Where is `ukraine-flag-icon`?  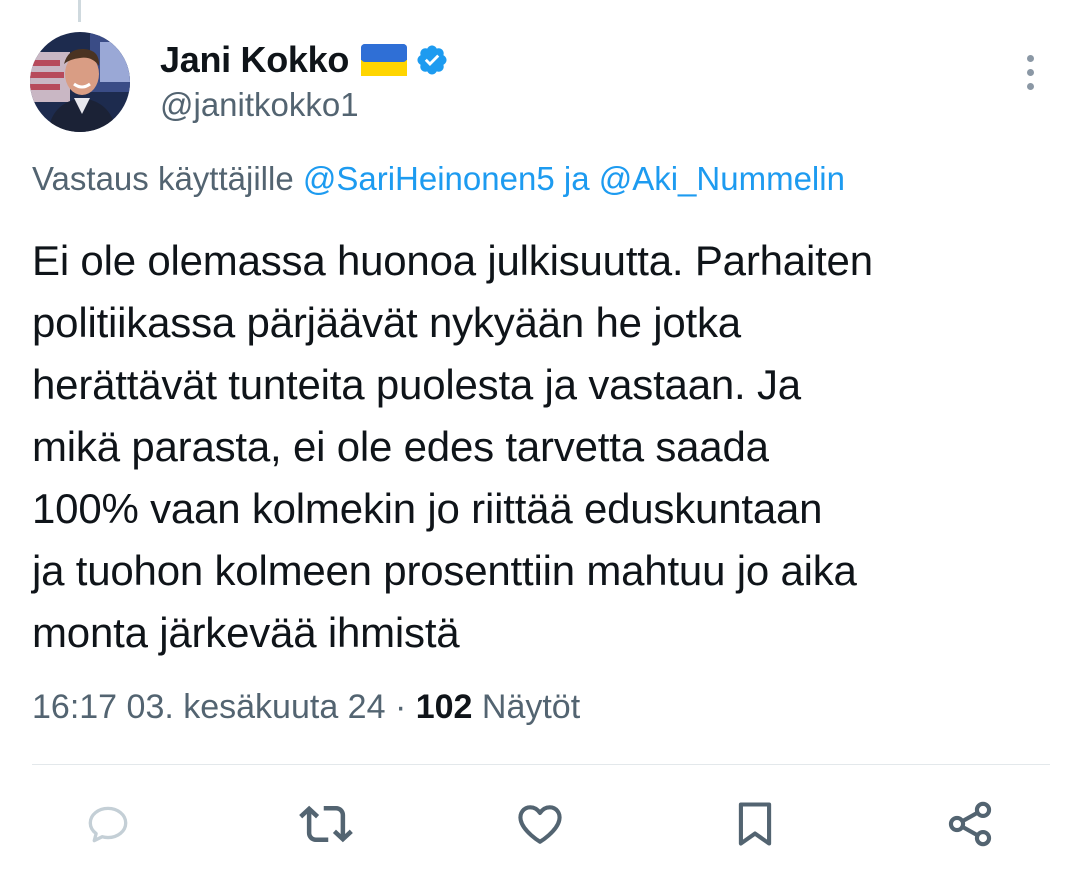 ukraine-flag-icon is located at coordinates (384, 60).